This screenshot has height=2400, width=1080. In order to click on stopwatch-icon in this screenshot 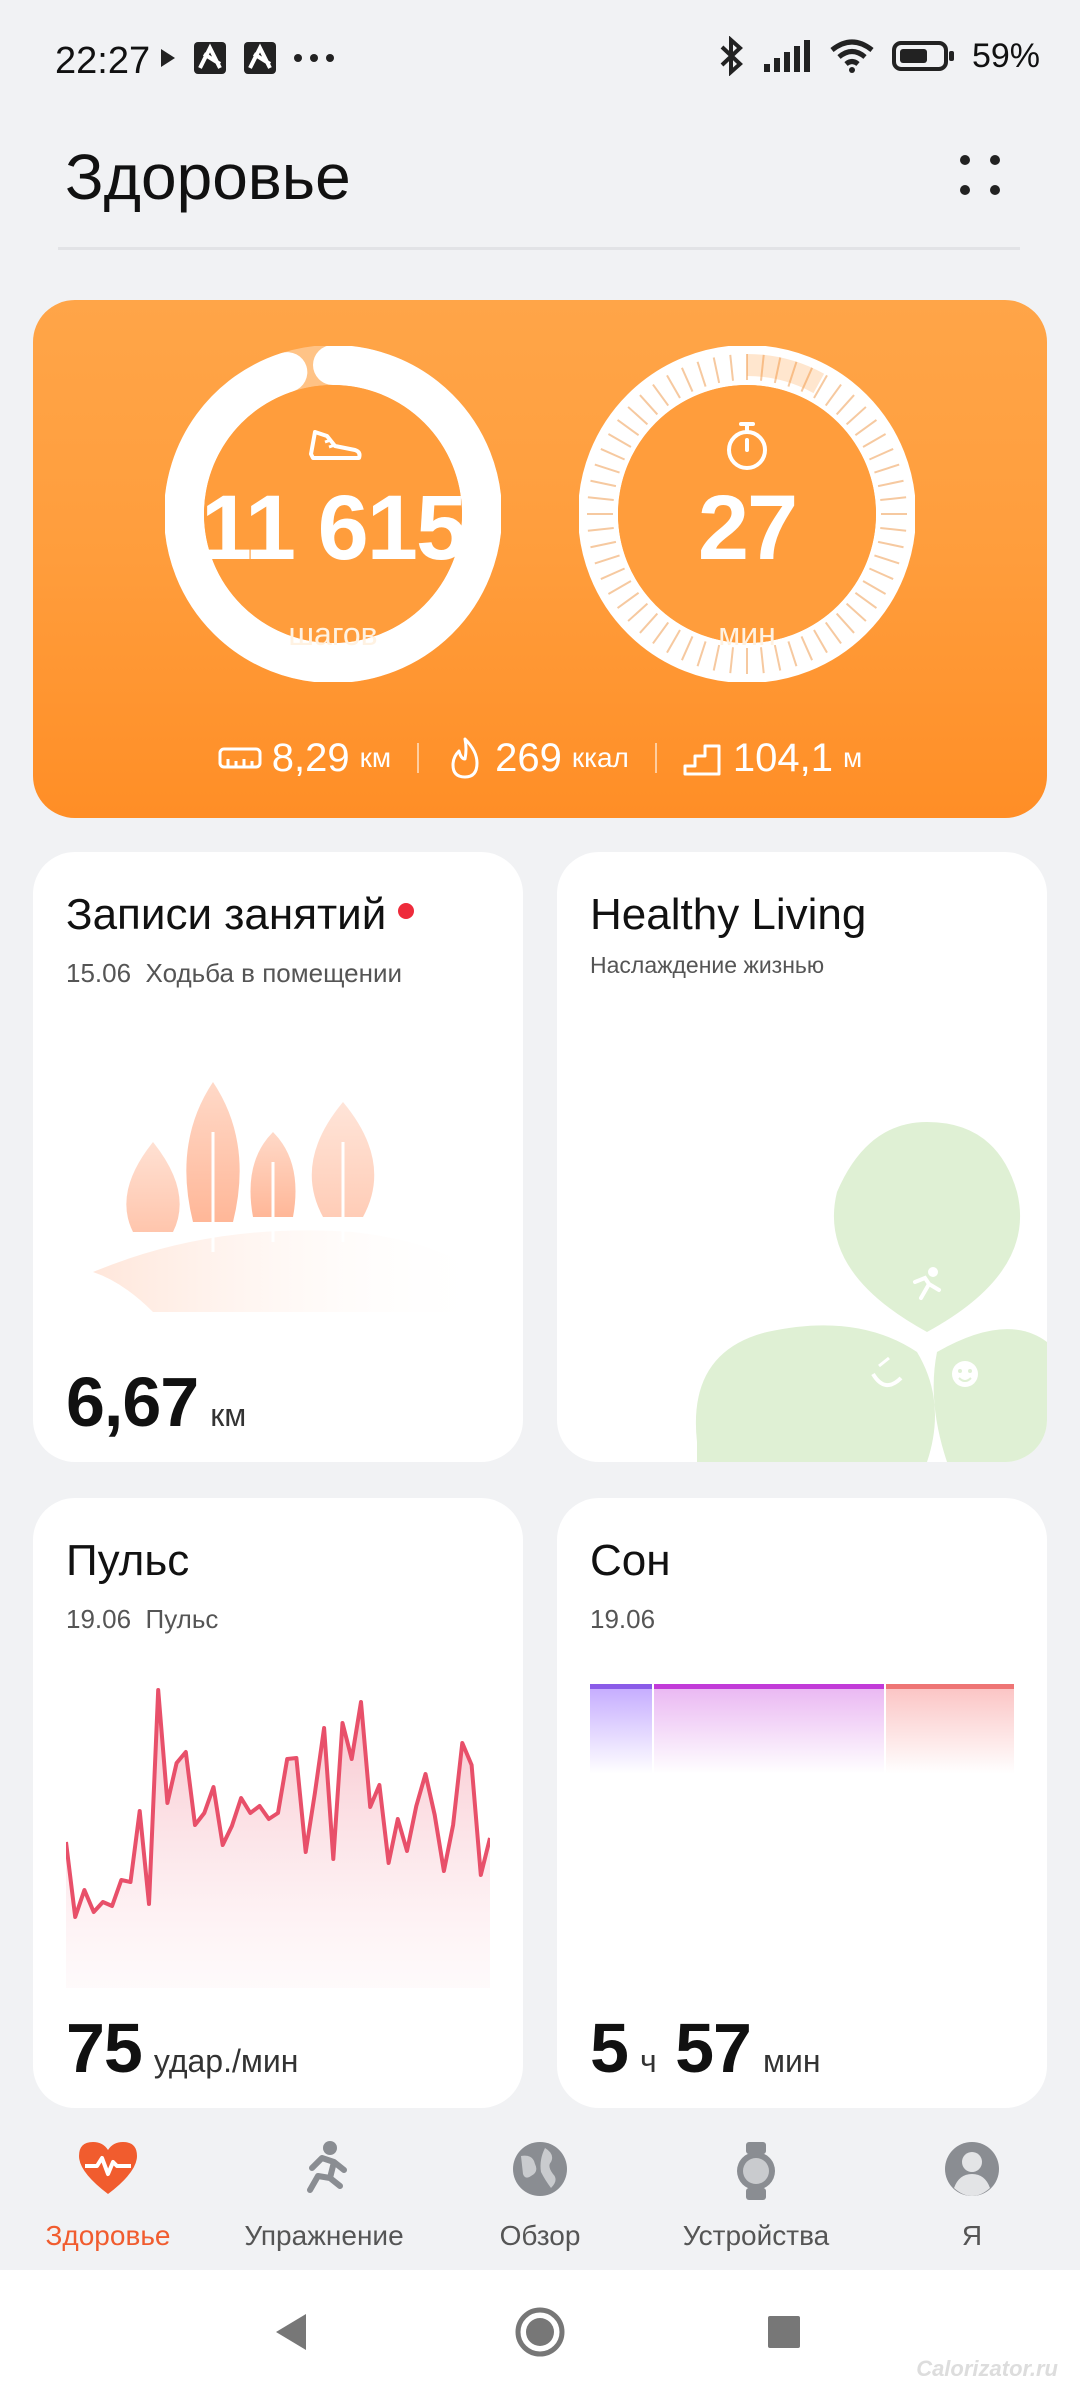, I will do `click(747, 446)`.